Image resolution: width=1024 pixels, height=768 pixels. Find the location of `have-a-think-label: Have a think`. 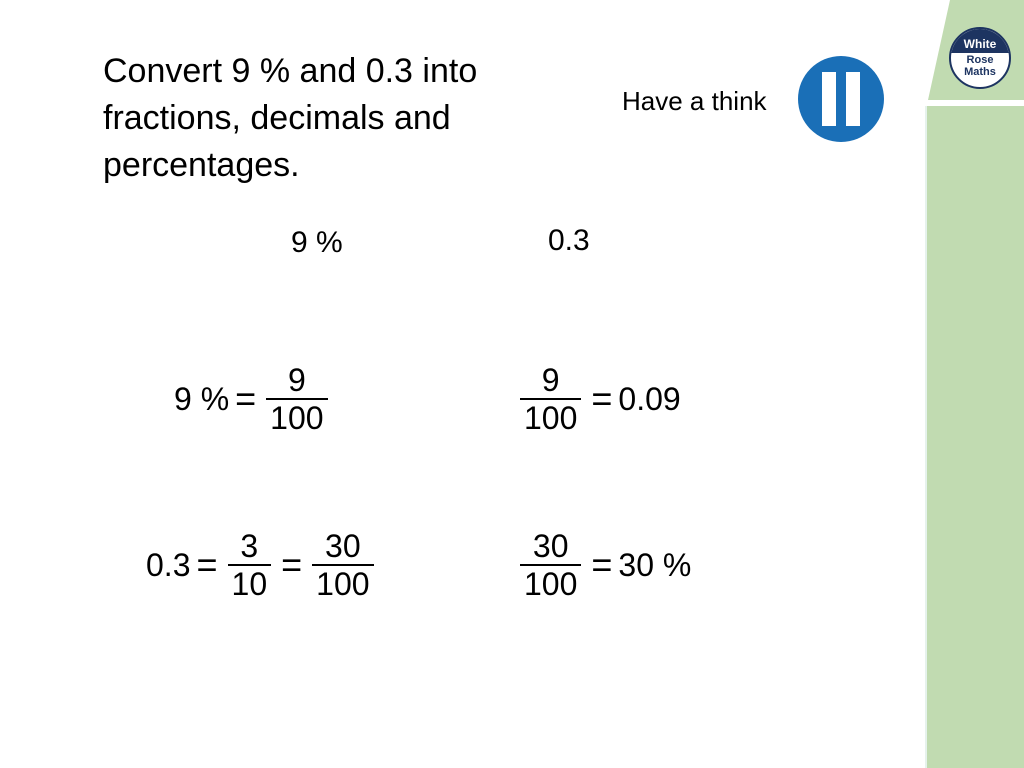

have-a-think-label: Have a think is located at coordinates (694, 101).